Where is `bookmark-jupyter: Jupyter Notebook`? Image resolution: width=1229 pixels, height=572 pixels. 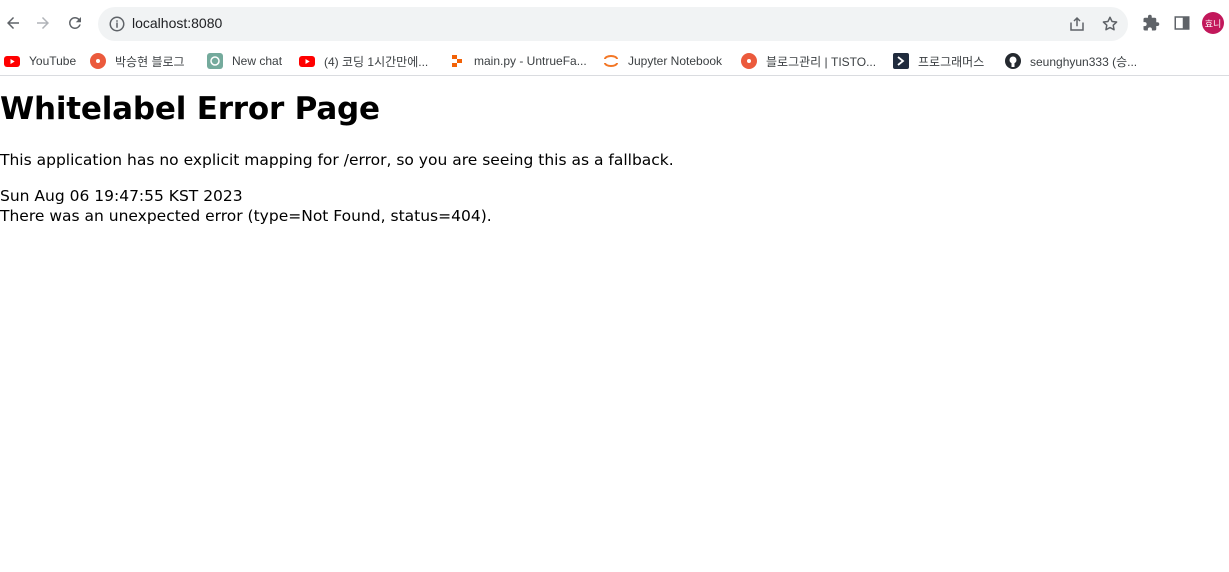 bookmark-jupyter: Jupyter Notebook is located at coordinates (662, 61).